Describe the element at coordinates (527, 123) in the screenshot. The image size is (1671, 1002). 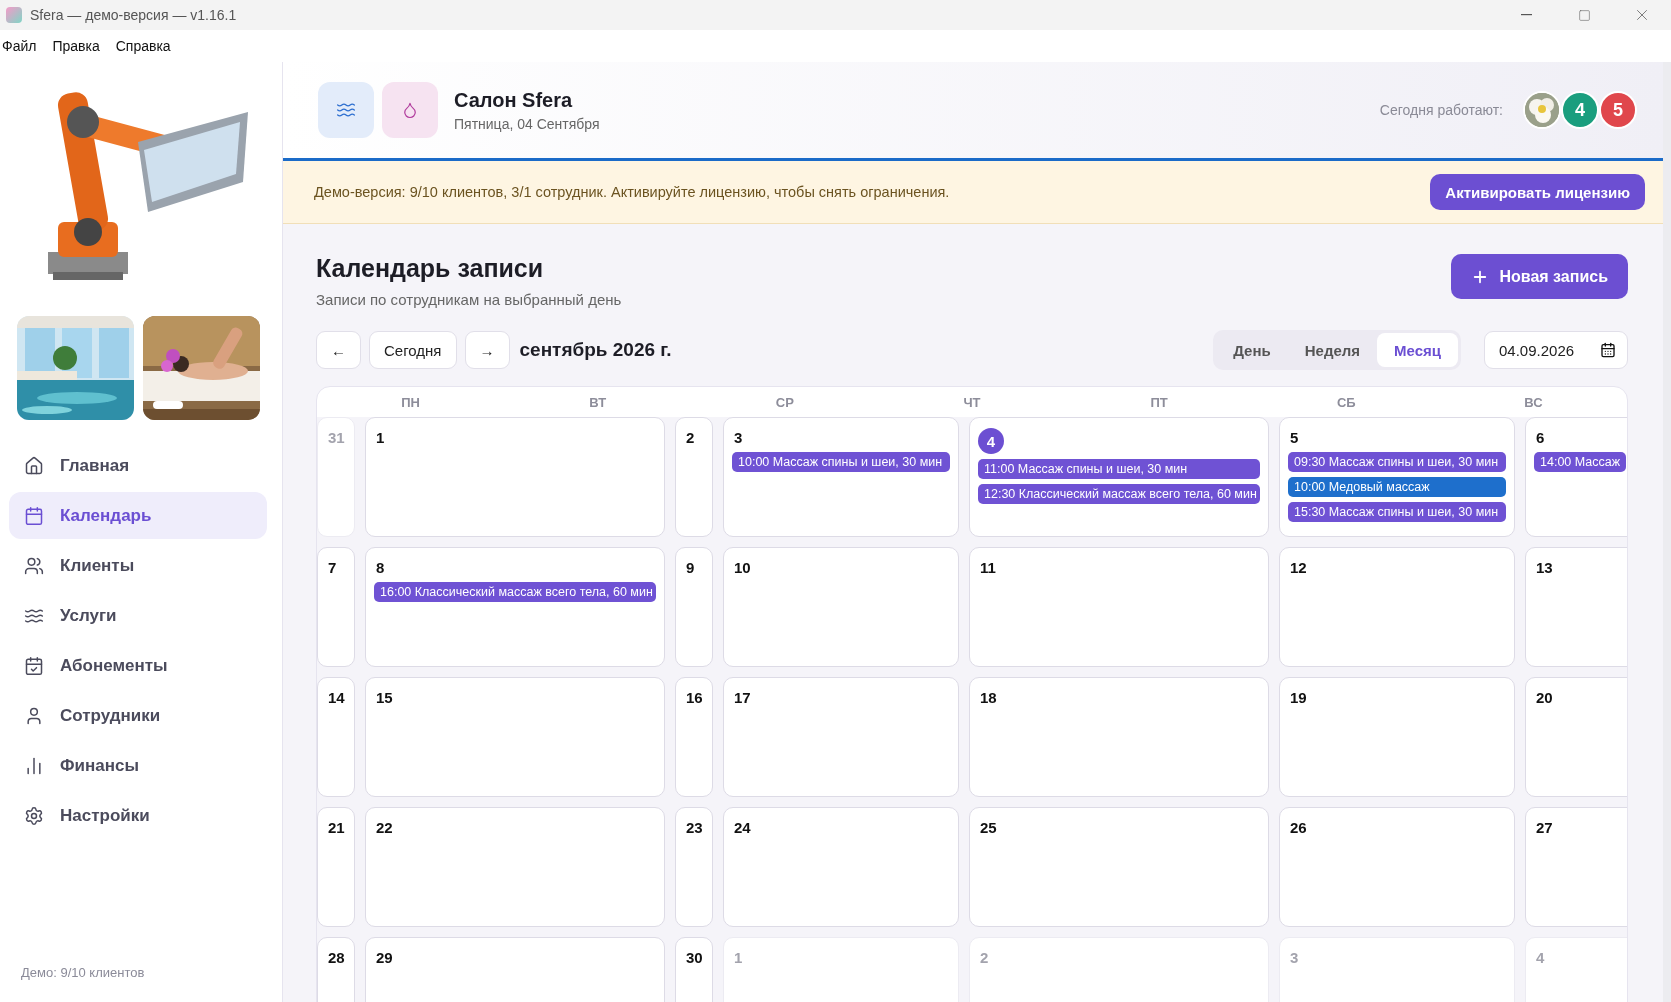
I see `salon-date: Пятница, 04 Сентября` at that location.